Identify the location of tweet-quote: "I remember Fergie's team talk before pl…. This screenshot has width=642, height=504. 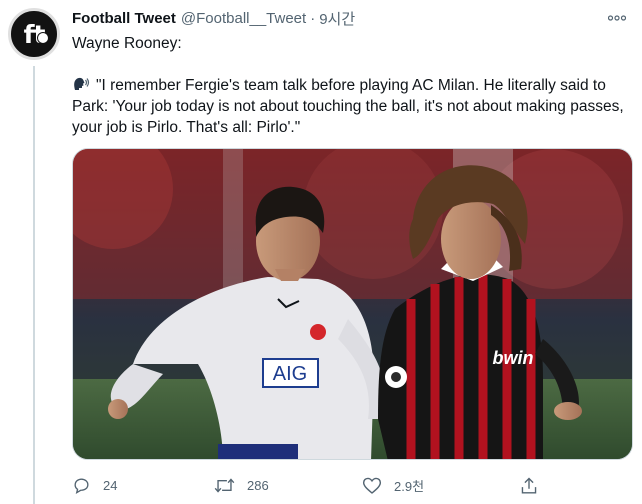
(352, 106).